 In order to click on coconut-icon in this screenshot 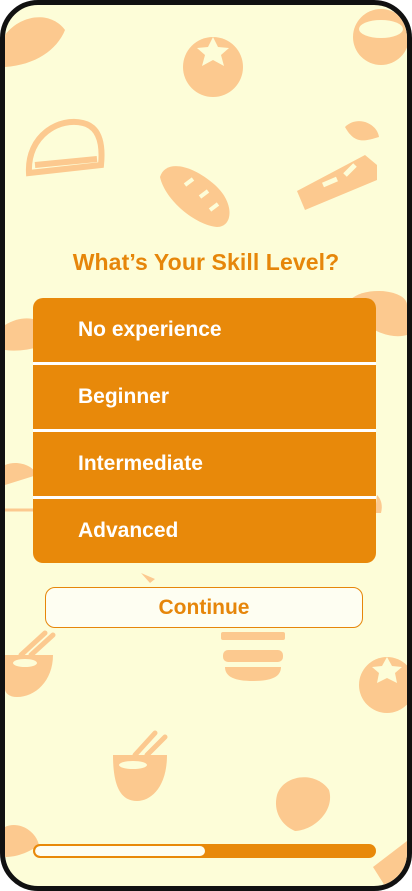, I will do `click(380, 37)`.